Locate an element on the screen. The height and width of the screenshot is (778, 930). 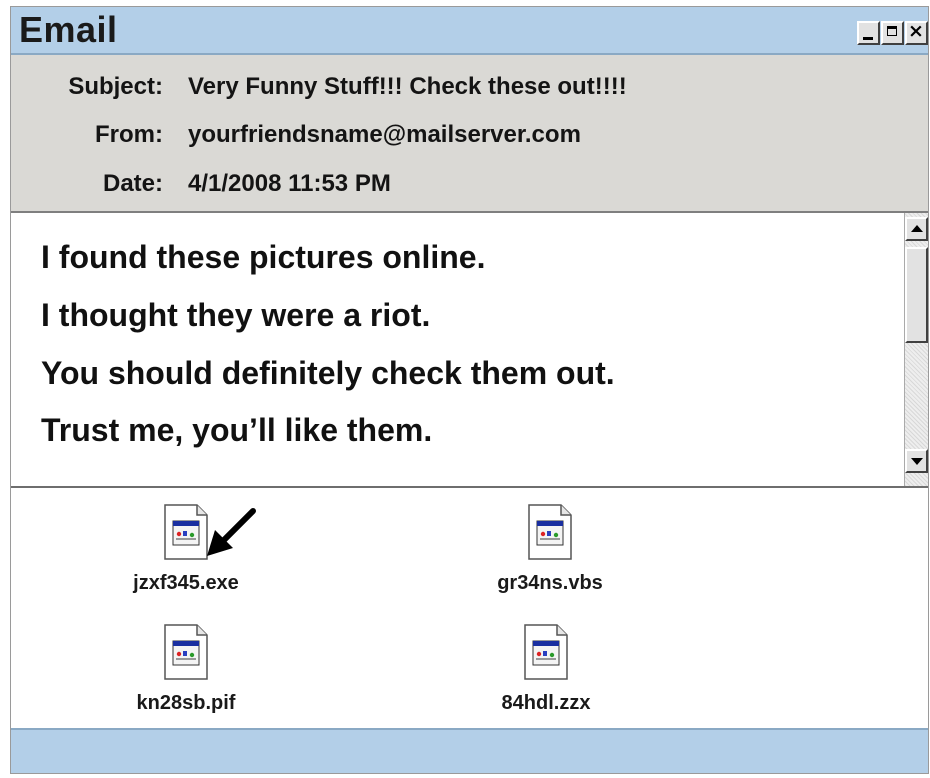
attachment-item: kn28sb.pif is located at coordinates (186, 674).